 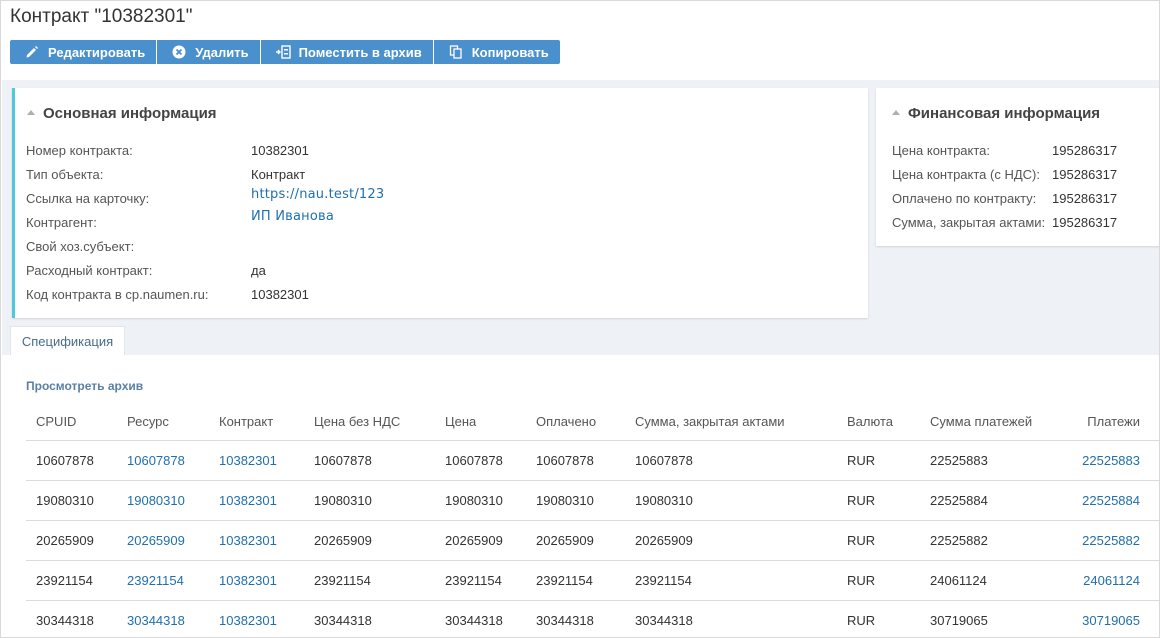 I want to click on payment-link: 22525882, so click(x=1111, y=540).